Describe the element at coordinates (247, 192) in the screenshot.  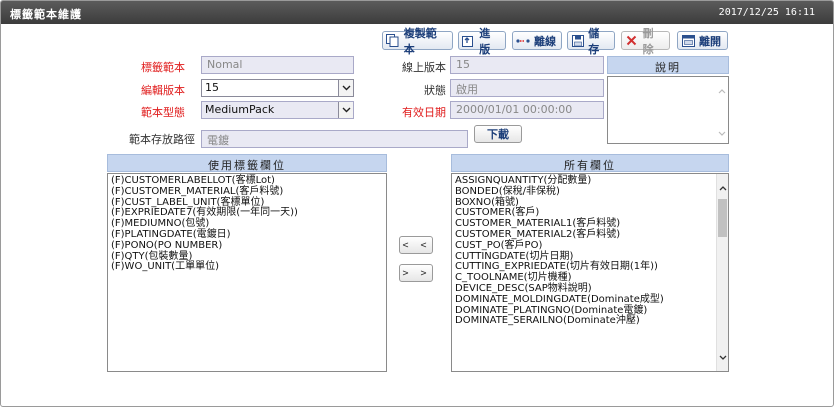
I see `list-item: (F)CUSTOMER_MATERIAL(客戶料號)` at that location.